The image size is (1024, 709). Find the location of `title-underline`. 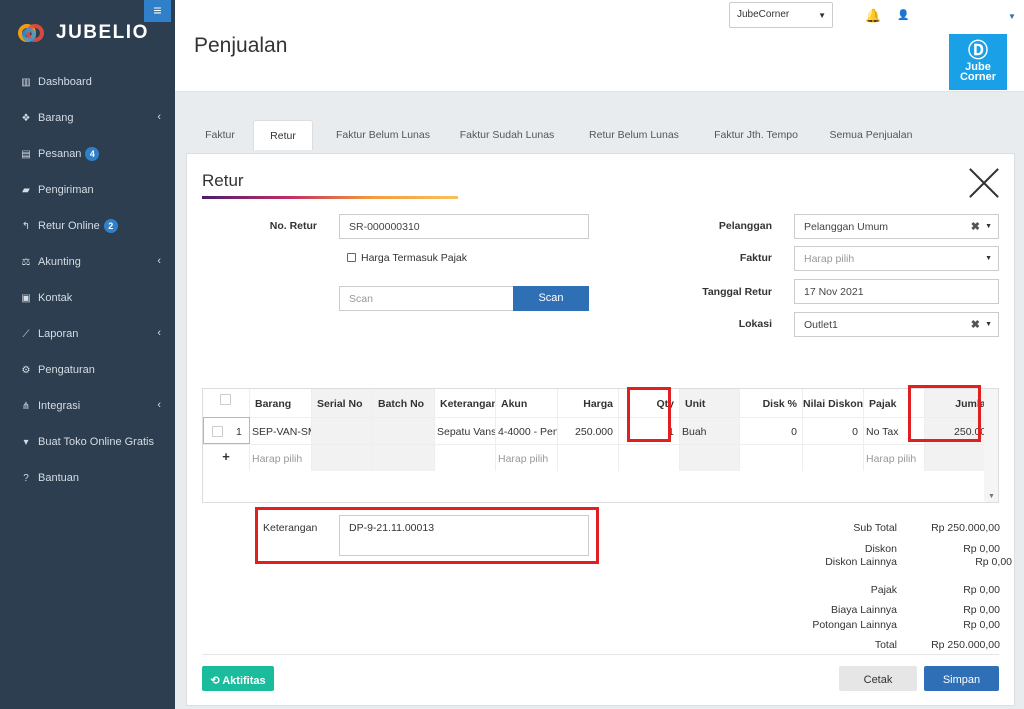

title-underline is located at coordinates (330, 197).